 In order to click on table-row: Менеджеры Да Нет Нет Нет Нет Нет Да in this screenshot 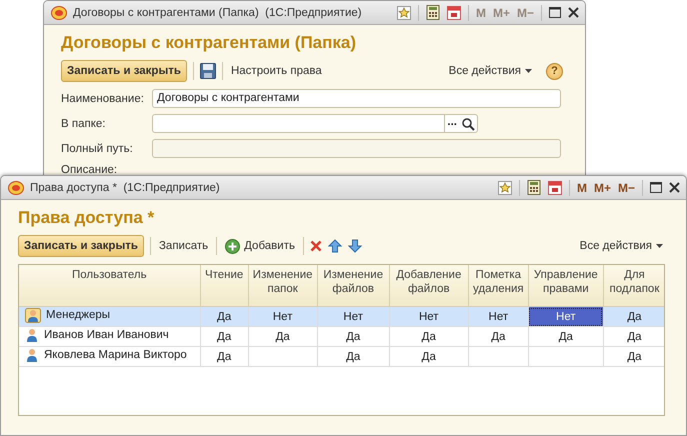, I will do `click(341, 316)`.